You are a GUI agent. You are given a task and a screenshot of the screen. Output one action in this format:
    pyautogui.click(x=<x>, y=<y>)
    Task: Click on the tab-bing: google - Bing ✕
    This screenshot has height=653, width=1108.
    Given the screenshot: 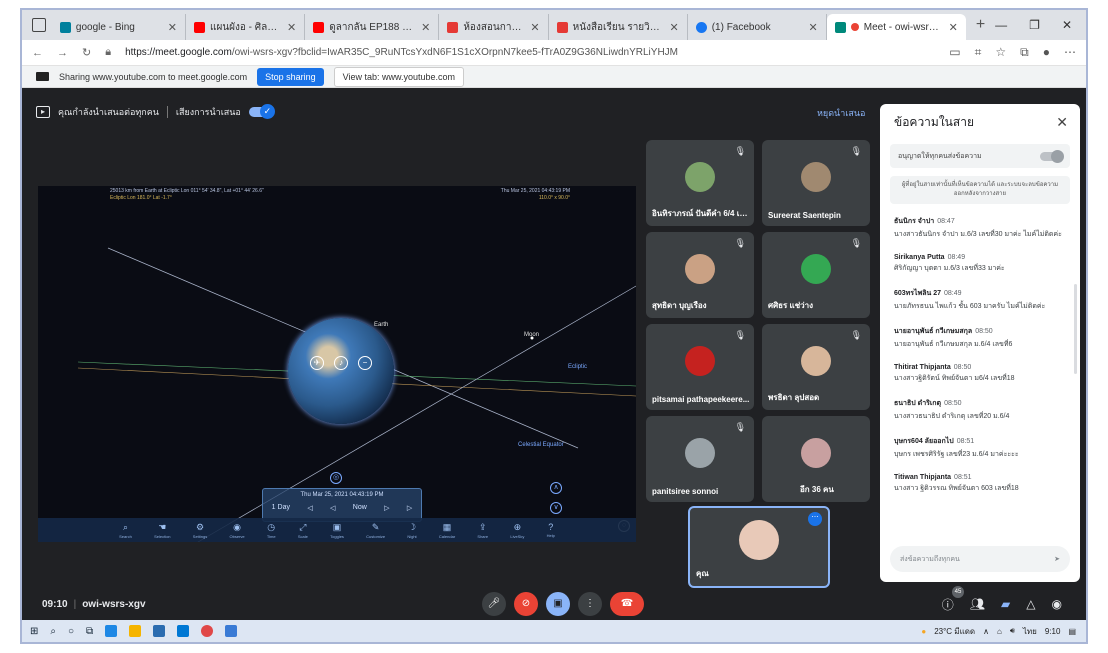 What is the action you would take?
    pyautogui.click(x=119, y=27)
    